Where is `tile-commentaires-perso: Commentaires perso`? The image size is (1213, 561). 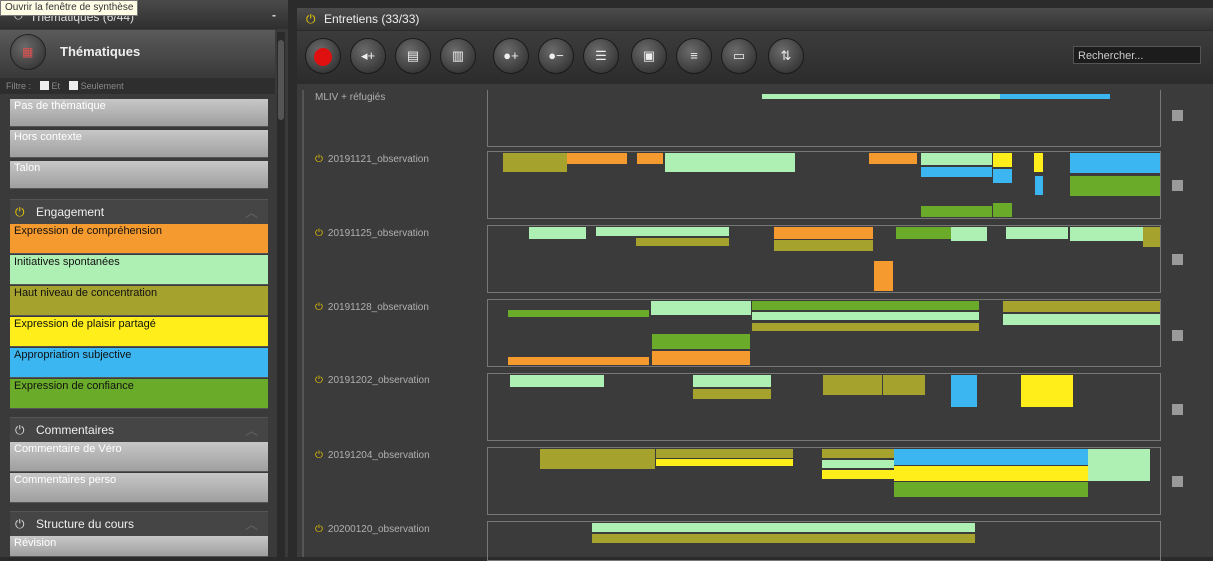 tile-commentaires-perso: Commentaires perso is located at coordinates (139, 488).